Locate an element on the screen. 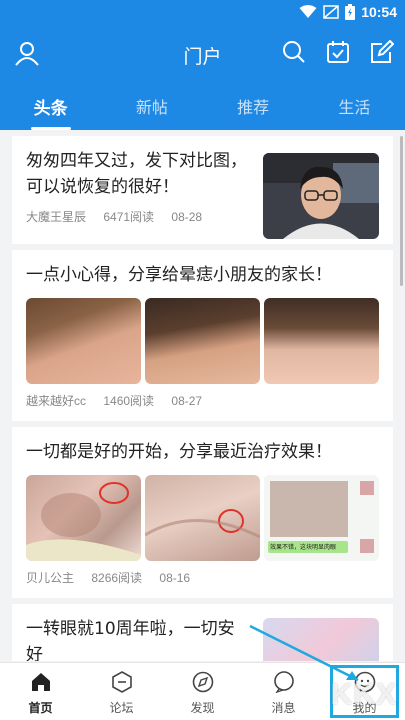 This screenshot has height=720, width=405. post-date: 08-16 is located at coordinates (175, 578).